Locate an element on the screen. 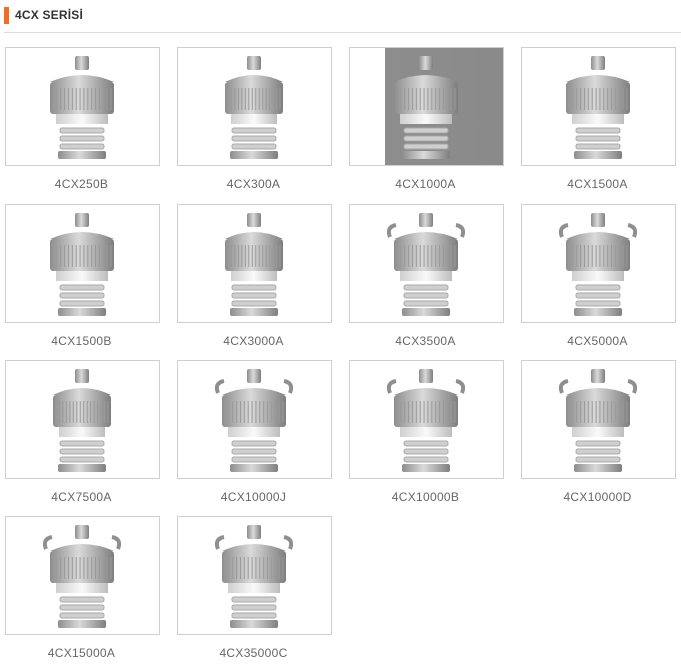 This screenshot has height=671, width=681. tube-4cx250b-icon is located at coordinates (82, 107).